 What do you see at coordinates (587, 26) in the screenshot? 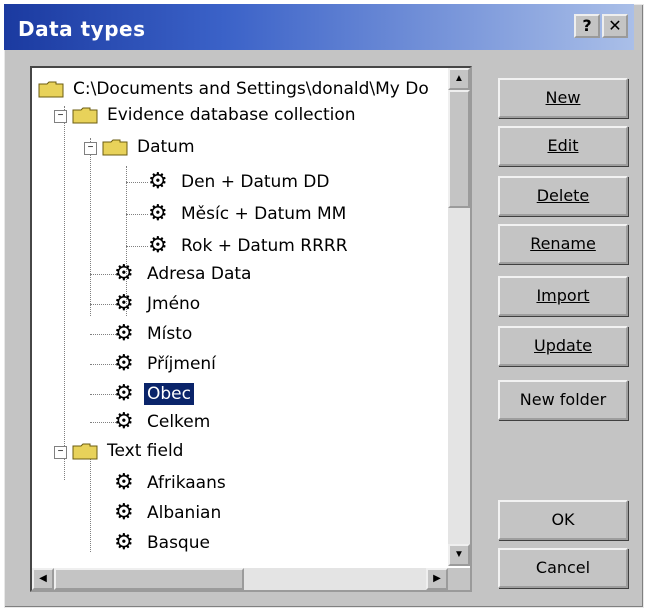
I see `help-button: ?` at bounding box center [587, 26].